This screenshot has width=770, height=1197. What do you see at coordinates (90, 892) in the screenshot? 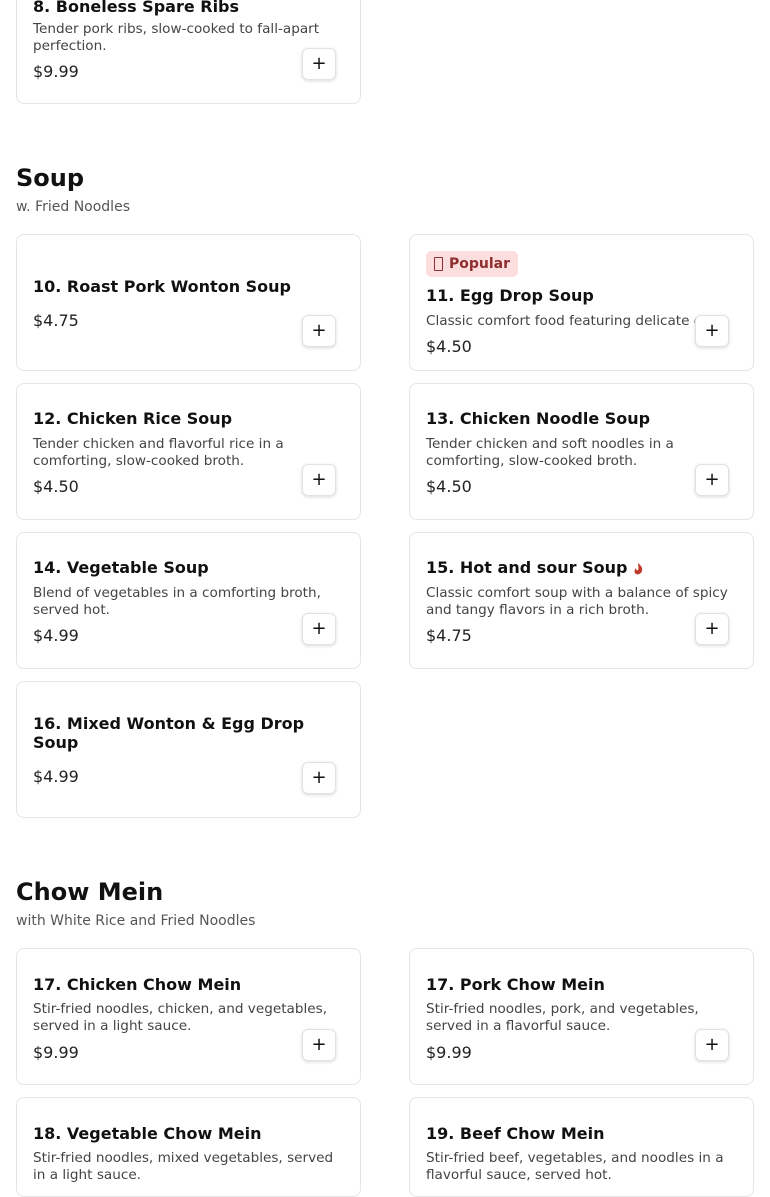
I see `section-title: Chow Mein` at bounding box center [90, 892].